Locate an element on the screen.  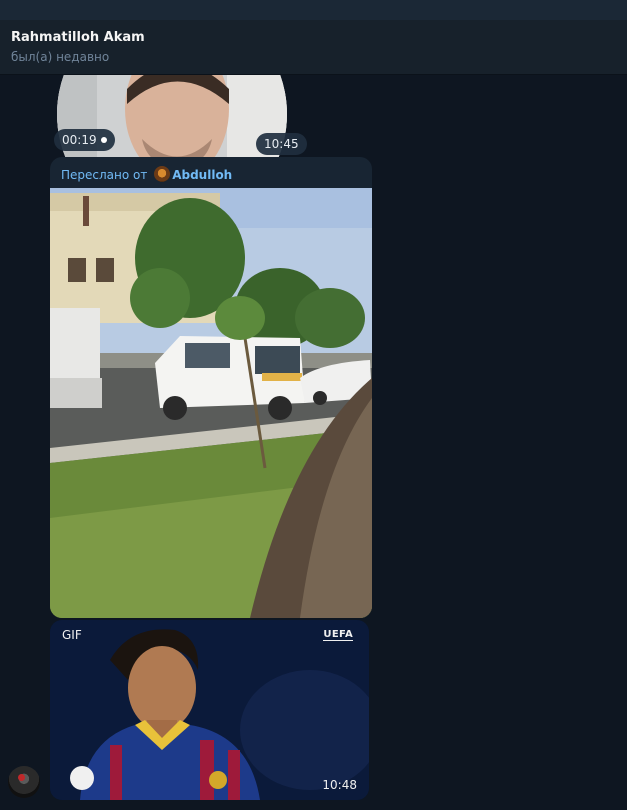
gif-preview is located at coordinates (209, 710).